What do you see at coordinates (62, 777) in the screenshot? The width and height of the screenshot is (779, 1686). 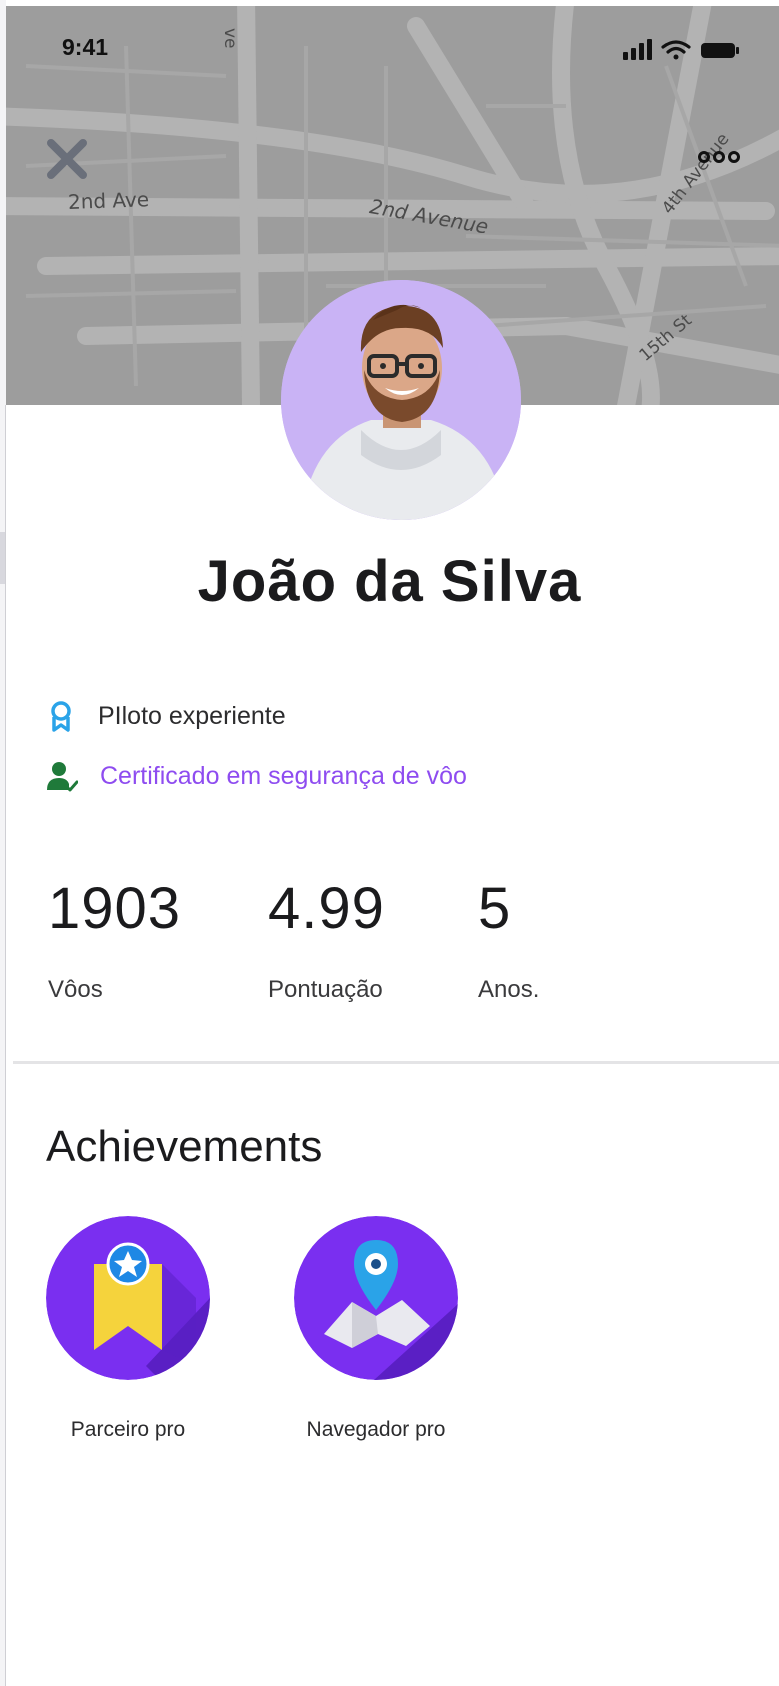 I see `user-verified-icon` at bounding box center [62, 777].